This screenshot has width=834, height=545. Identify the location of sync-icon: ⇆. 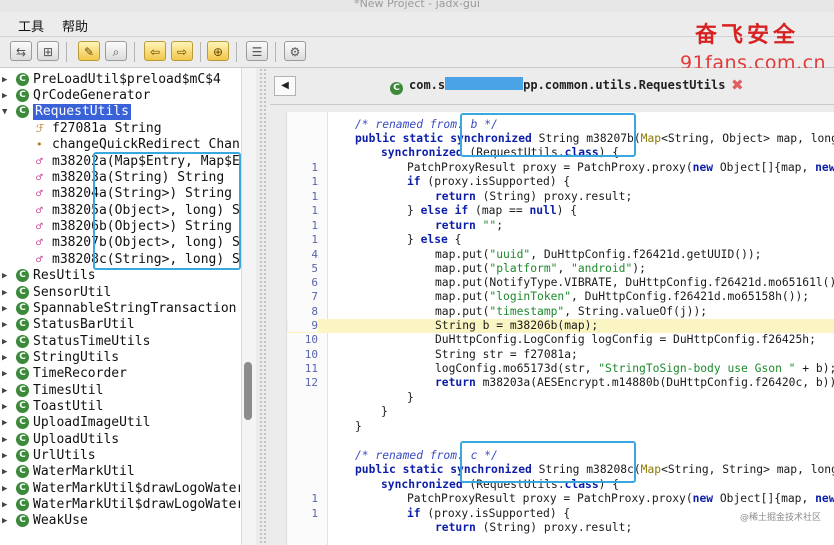
(21, 51).